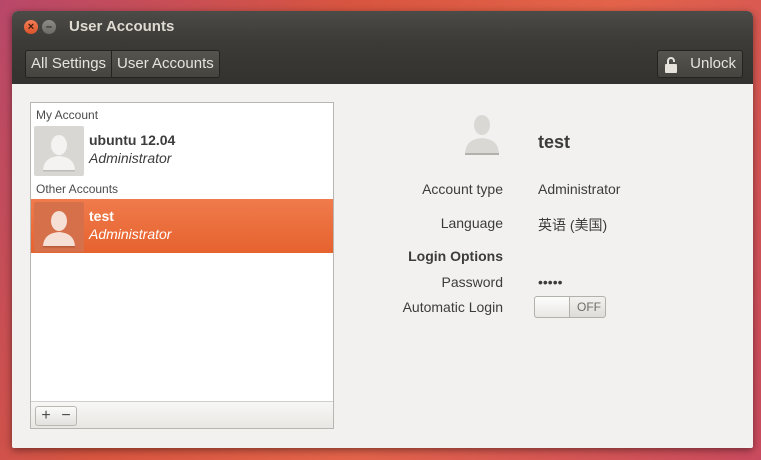 Image resolution: width=761 pixels, height=460 pixels. What do you see at coordinates (122, 26) in the screenshot?
I see `window-title: User Accounts` at bounding box center [122, 26].